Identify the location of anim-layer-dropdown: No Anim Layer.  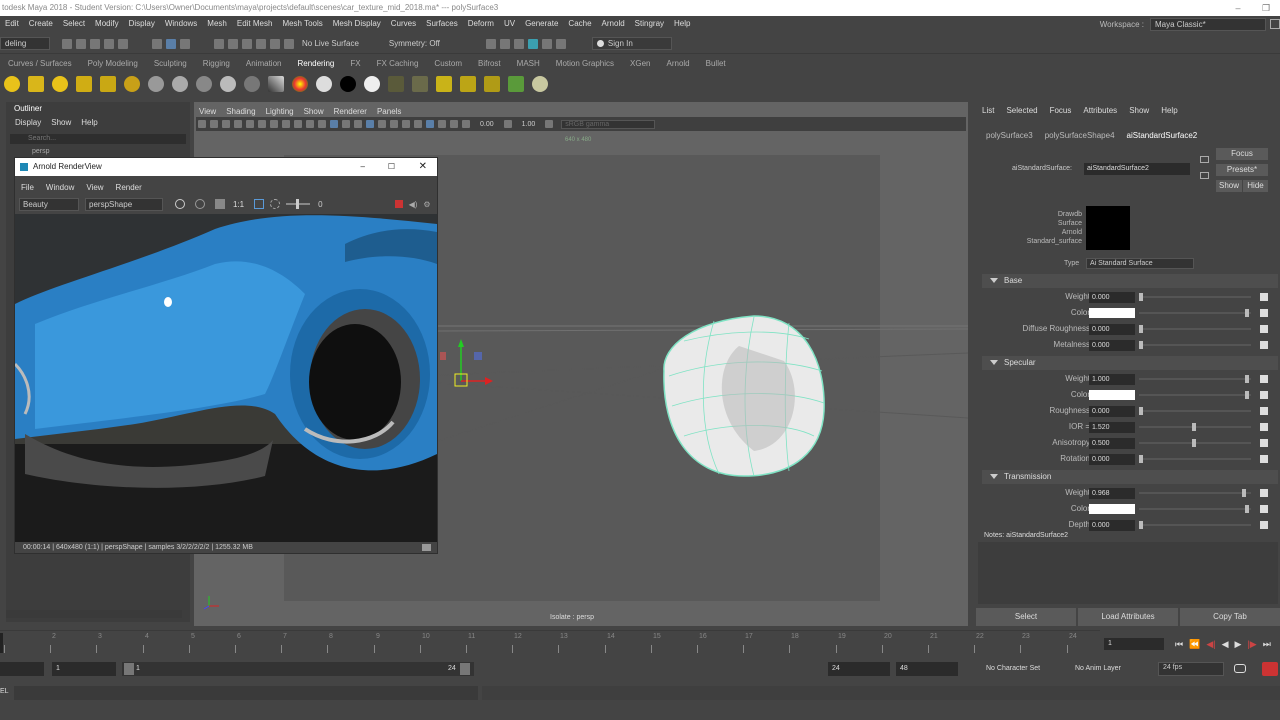
(1110, 669).